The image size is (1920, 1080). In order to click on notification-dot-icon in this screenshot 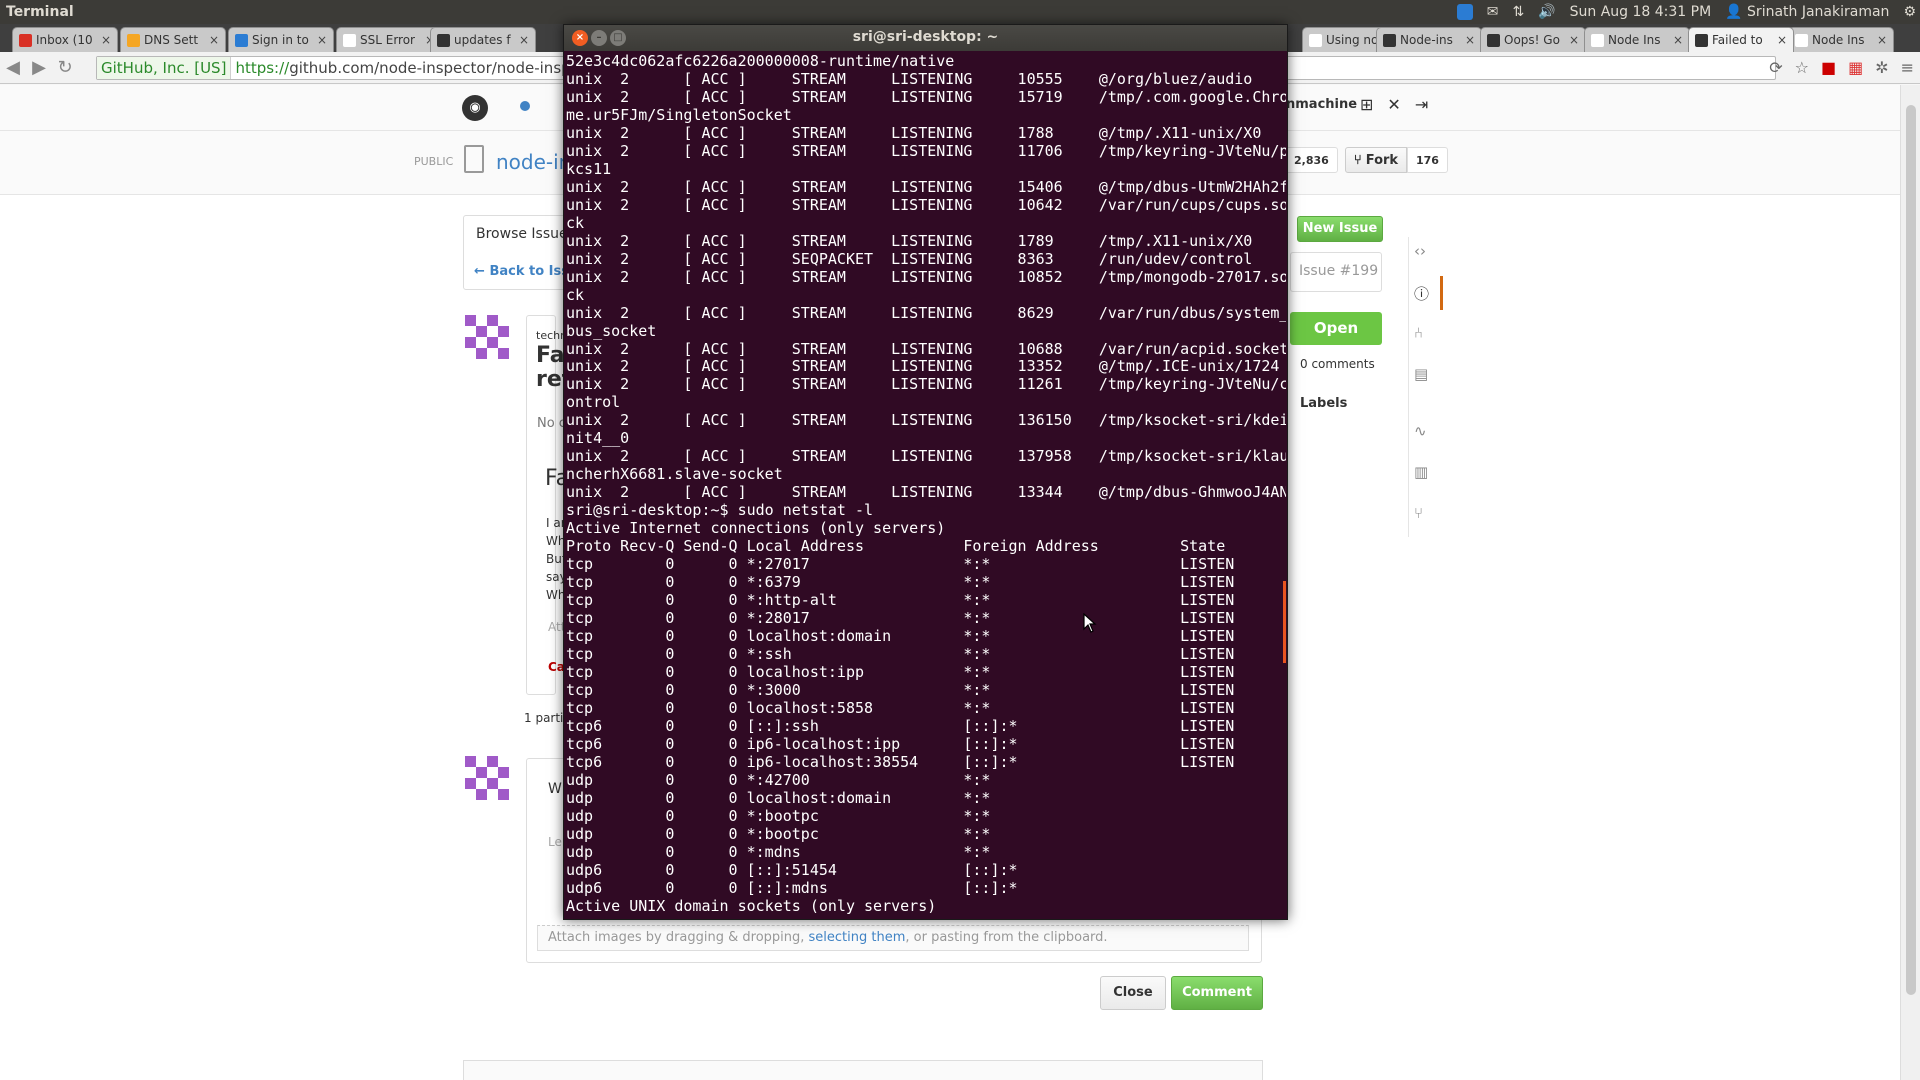, I will do `click(525, 106)`.